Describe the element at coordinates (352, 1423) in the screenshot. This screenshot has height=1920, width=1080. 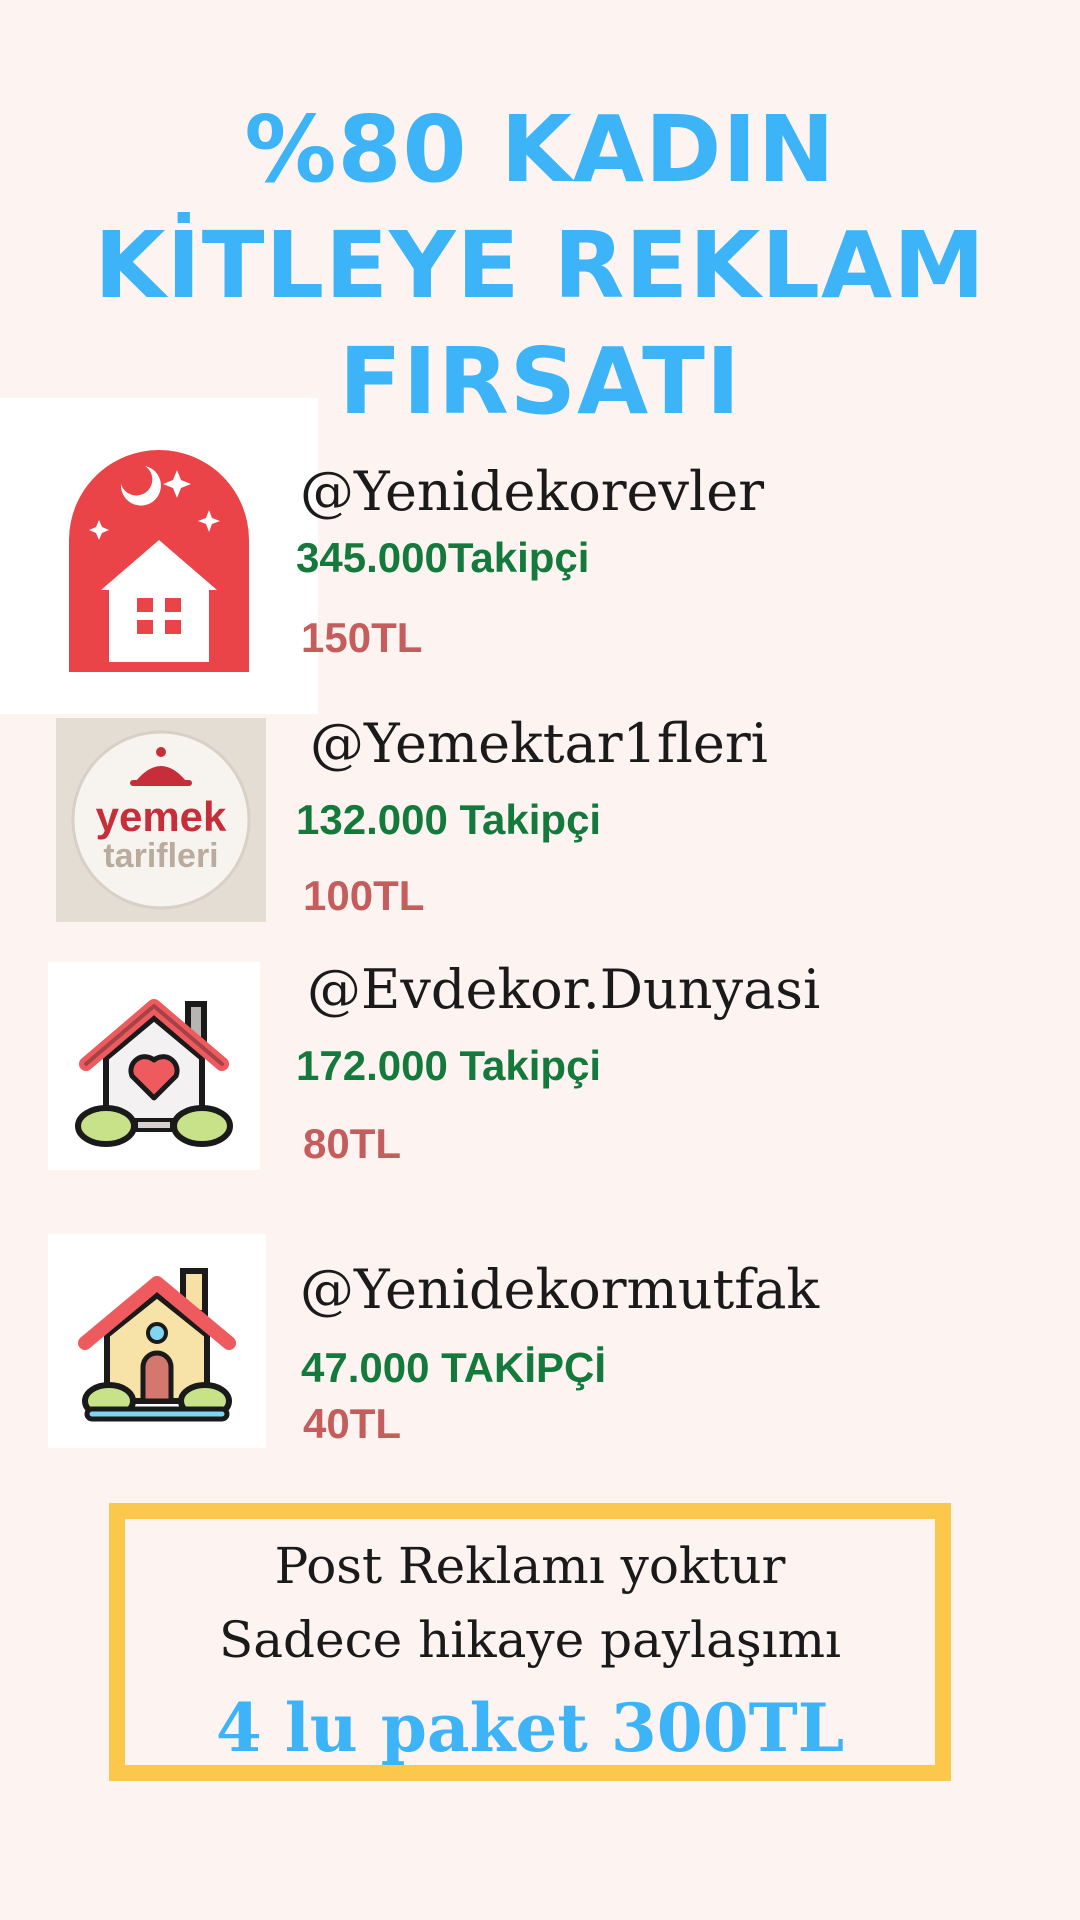
I see `ad-price: 40TL` at that location.